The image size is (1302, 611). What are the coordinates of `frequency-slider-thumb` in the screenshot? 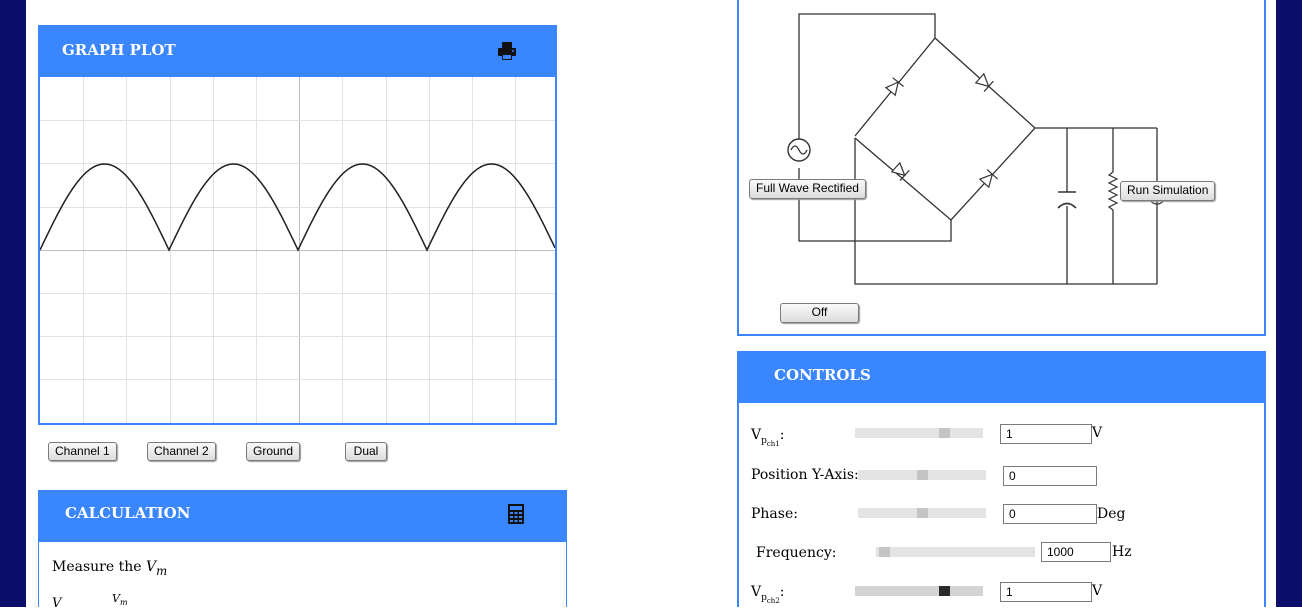 It's located at (884, 552).